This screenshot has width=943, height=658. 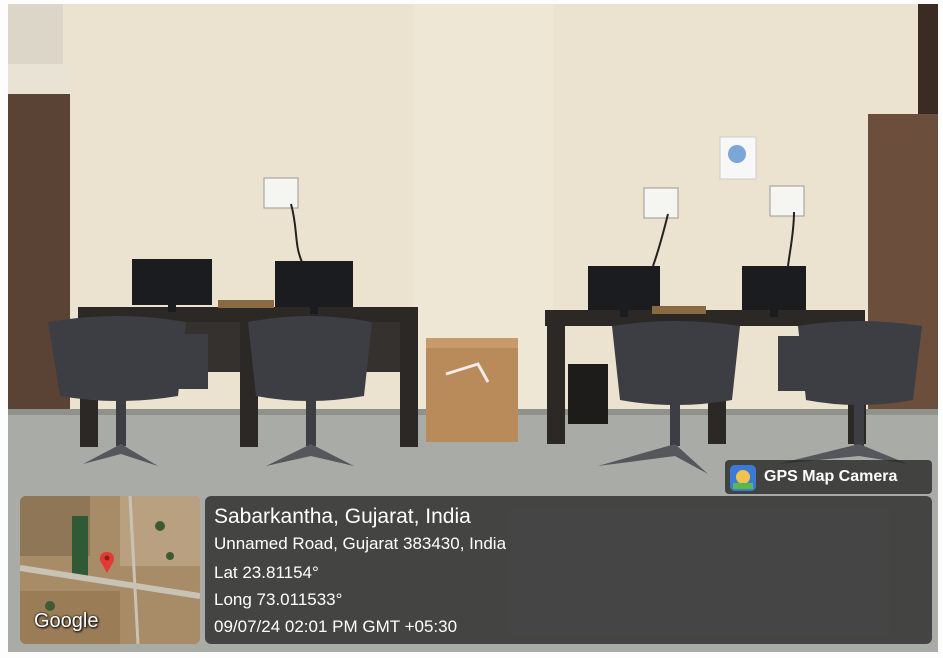 I want to click on map-watermark: Google, so click(x=66, y=621).